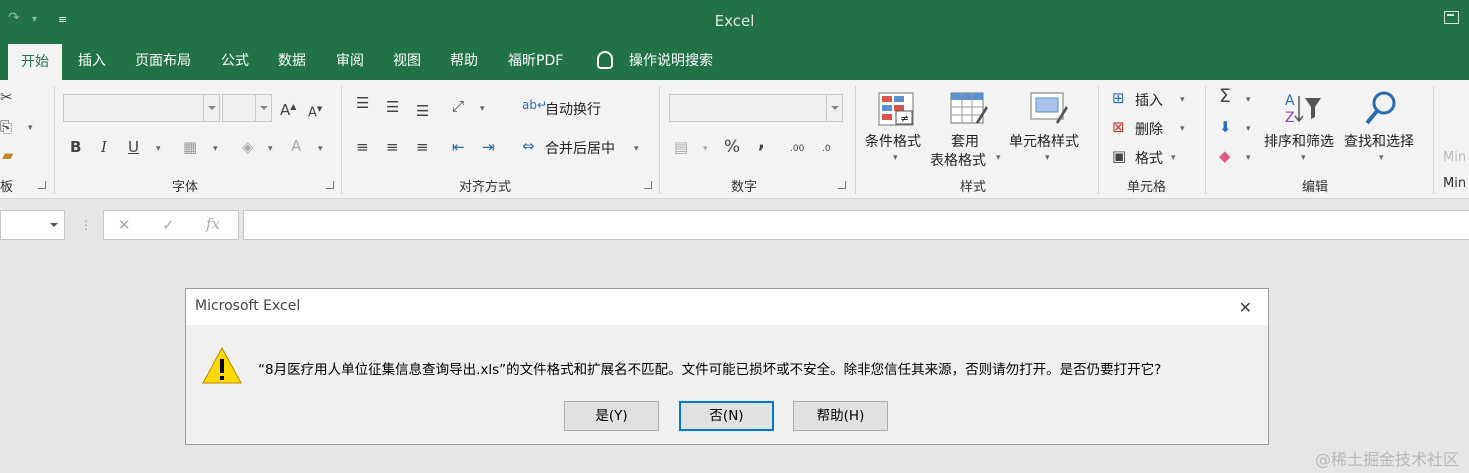  I want to click on conditional-format-button: 条件格式, so click(893, 141).